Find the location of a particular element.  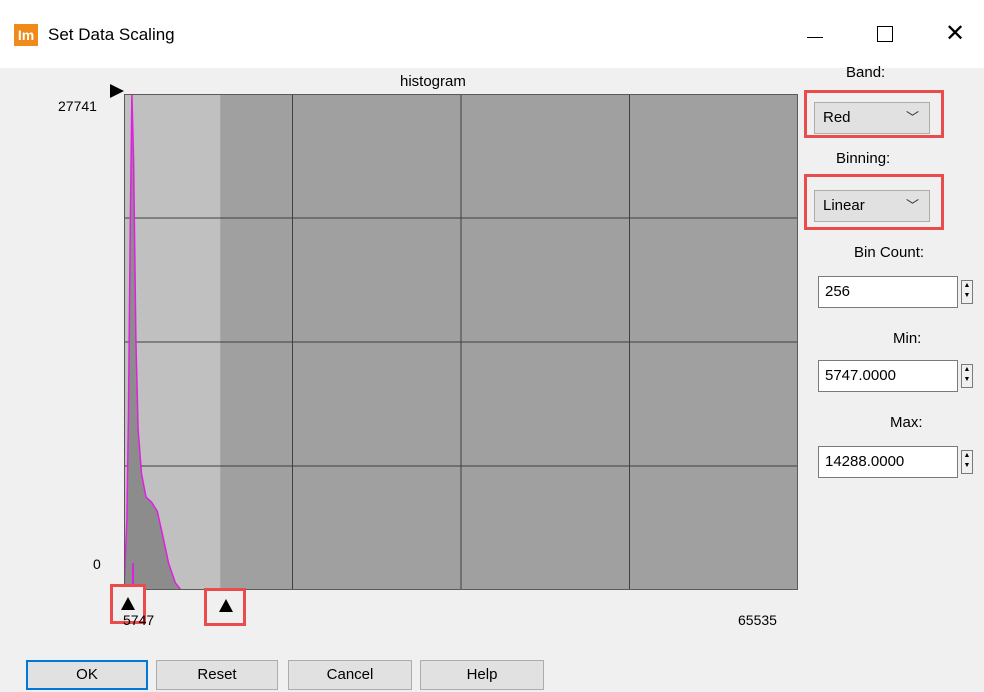

binning-label: Binning: is located at coordinates (863, 158).